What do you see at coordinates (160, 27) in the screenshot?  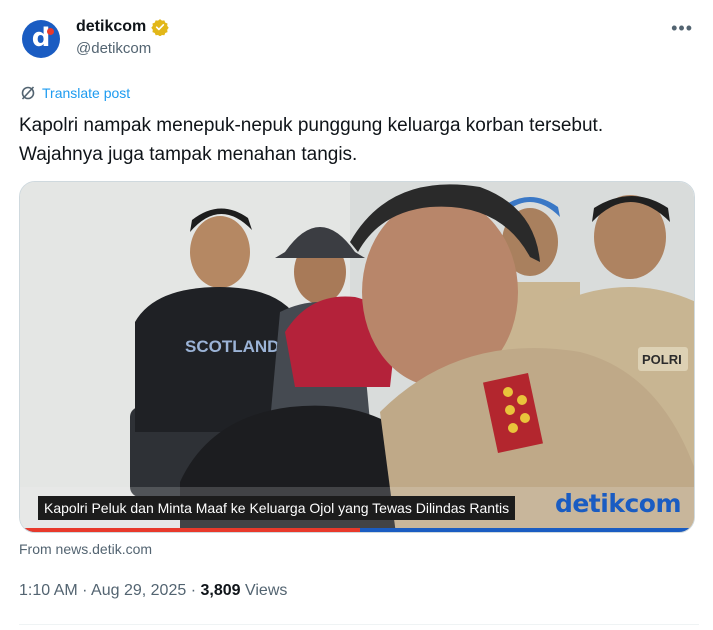 I see `verified-badge-icon` at bounding box center [160, 27].